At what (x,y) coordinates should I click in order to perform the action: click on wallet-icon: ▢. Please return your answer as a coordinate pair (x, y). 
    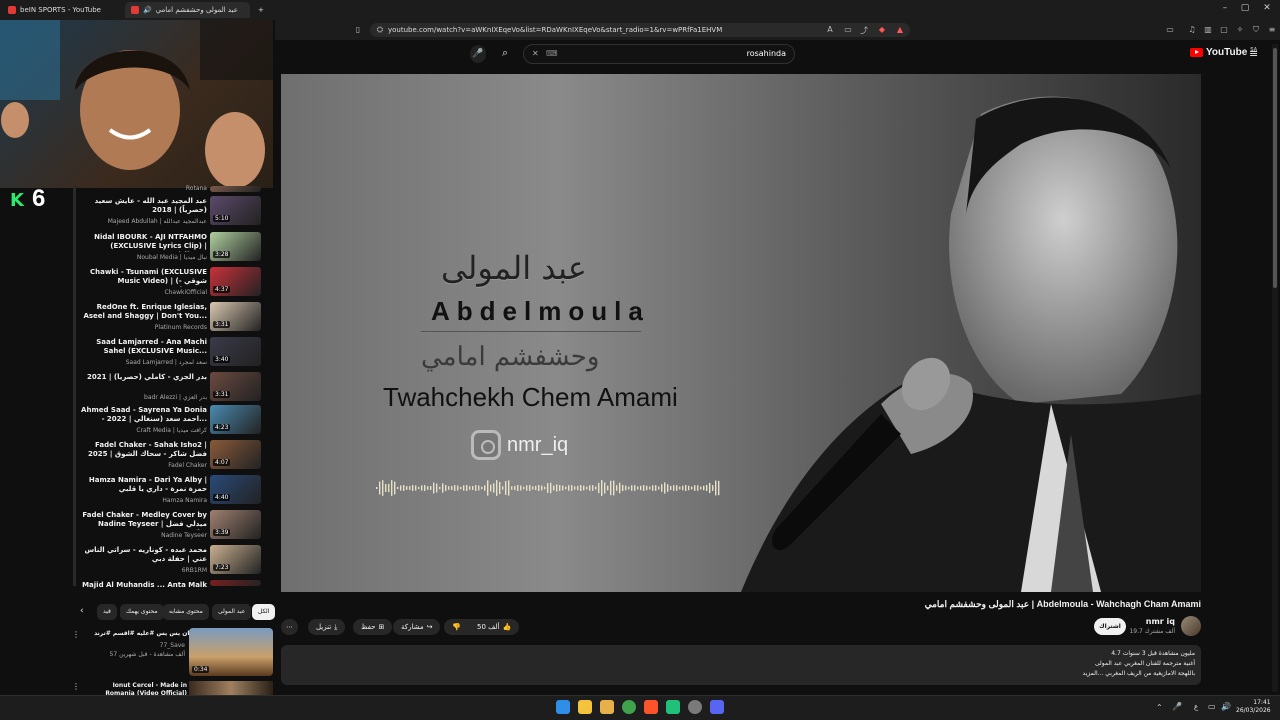
    Looking at the image, I should click on (1224, 29).